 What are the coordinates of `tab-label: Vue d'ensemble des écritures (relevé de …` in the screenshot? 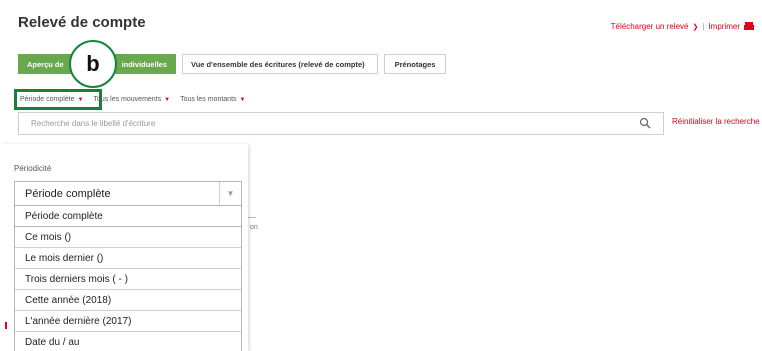 It's located at (278, 64).